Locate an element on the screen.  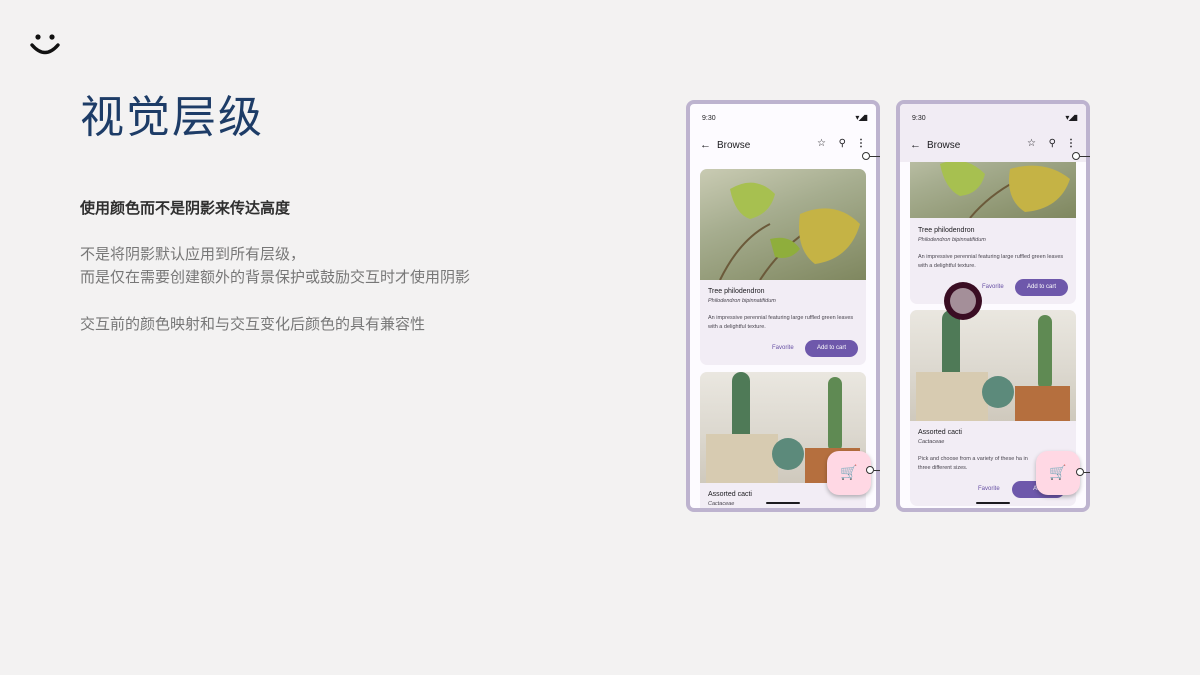
description-paragraph-2: 交互前的颜色映射和与交互变化后颜色的具有兼容性 is located at coordinates (253, 324).